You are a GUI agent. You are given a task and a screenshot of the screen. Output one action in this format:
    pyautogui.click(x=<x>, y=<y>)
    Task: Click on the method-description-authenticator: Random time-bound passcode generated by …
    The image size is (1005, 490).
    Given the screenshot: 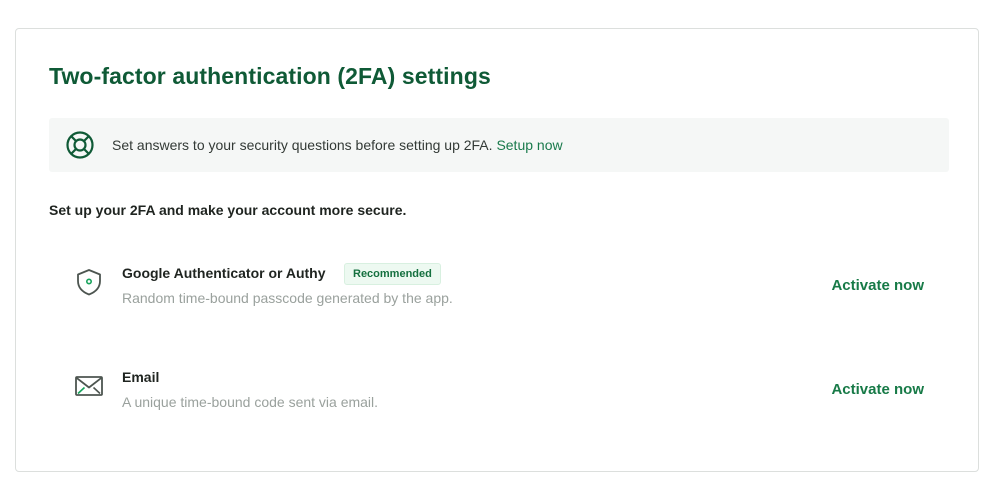 What is the action you would take?
    pyautogui.click(x=287, y=298)
    